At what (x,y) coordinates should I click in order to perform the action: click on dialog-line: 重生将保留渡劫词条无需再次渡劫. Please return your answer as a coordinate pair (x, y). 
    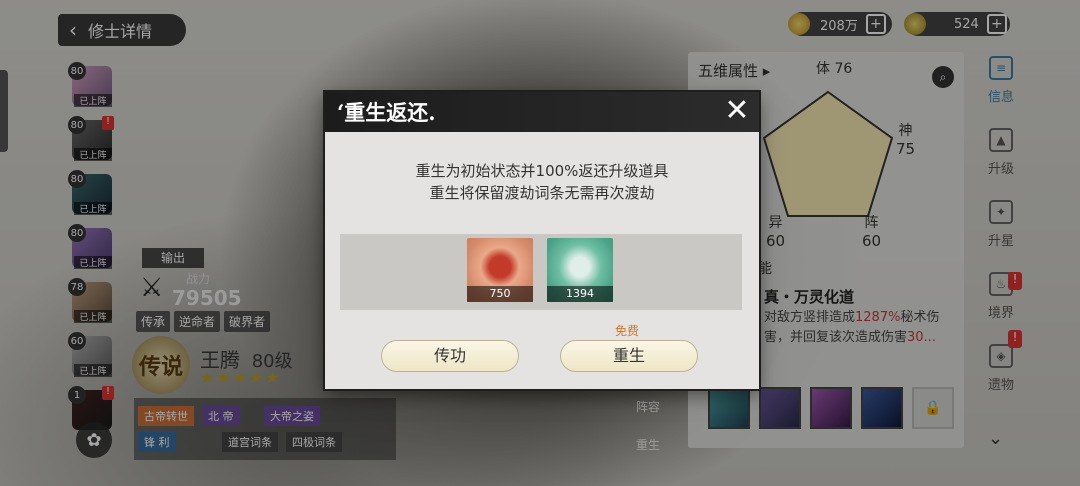
    Looking at the image, I should click on (542, 193).